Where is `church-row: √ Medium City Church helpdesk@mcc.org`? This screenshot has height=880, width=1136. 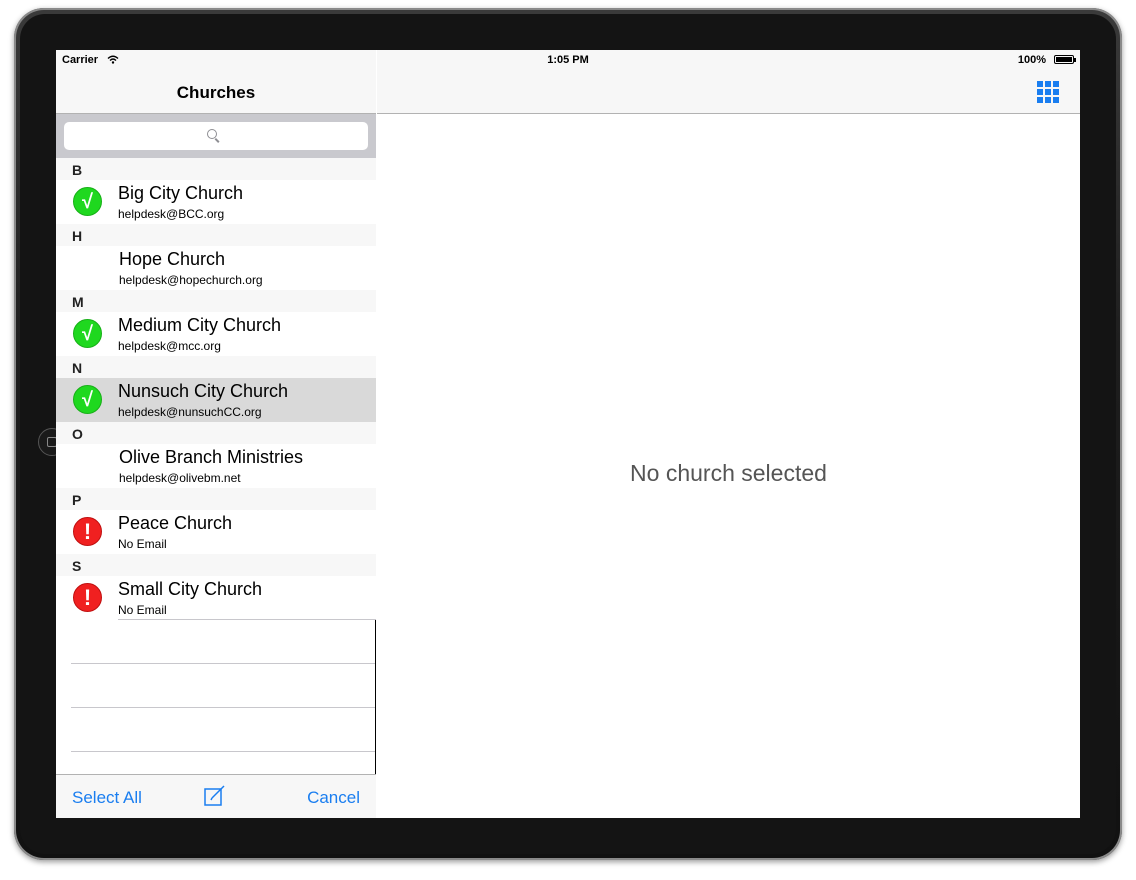
church-row: √ Medium City Church helpdesk@mcc.org is located at coordinates (216, 334).